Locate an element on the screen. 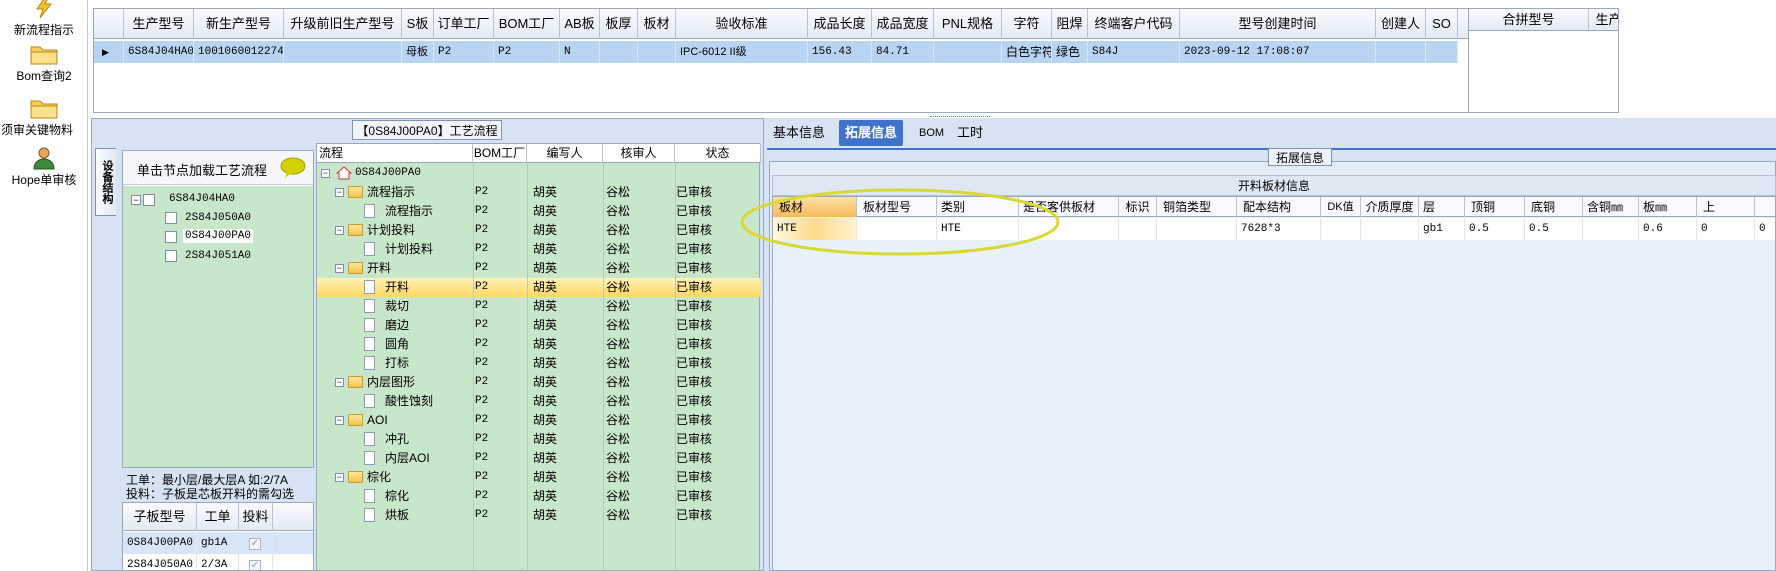 The height and width of the screenshot is (571, 1776). col-header: S板 is located at coordinates (418, 24).